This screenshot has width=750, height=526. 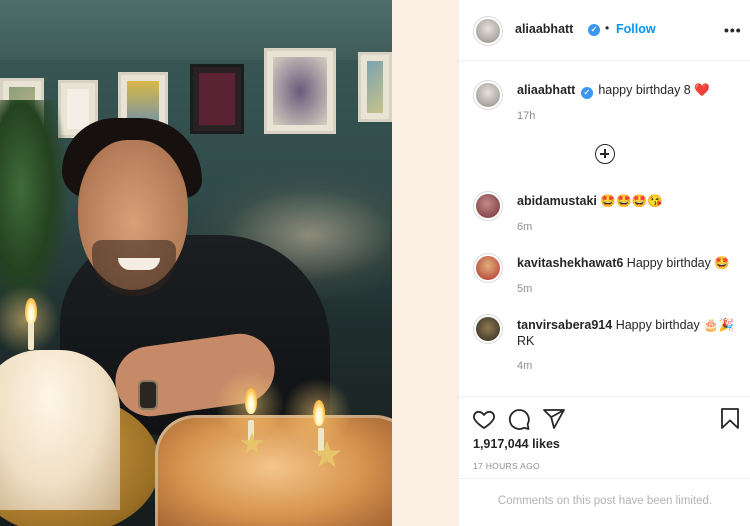 What do you see at coordinates (604, 30) in the screenshot?
I see `post-header: aliaabhatt ✓ • Follow •••` at bounding box center [604, 30].